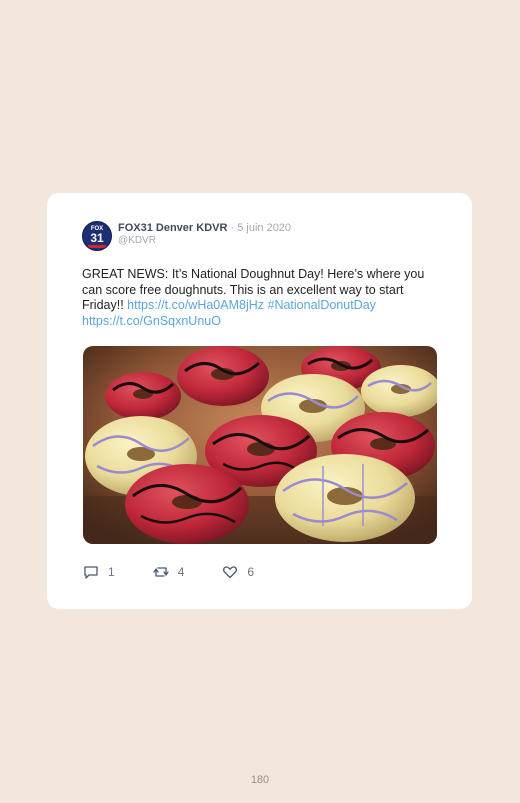  What do you see at coordinates (260, 780) in the screenshot?
I see `page-number: 180` at bounding box center [260, 780].